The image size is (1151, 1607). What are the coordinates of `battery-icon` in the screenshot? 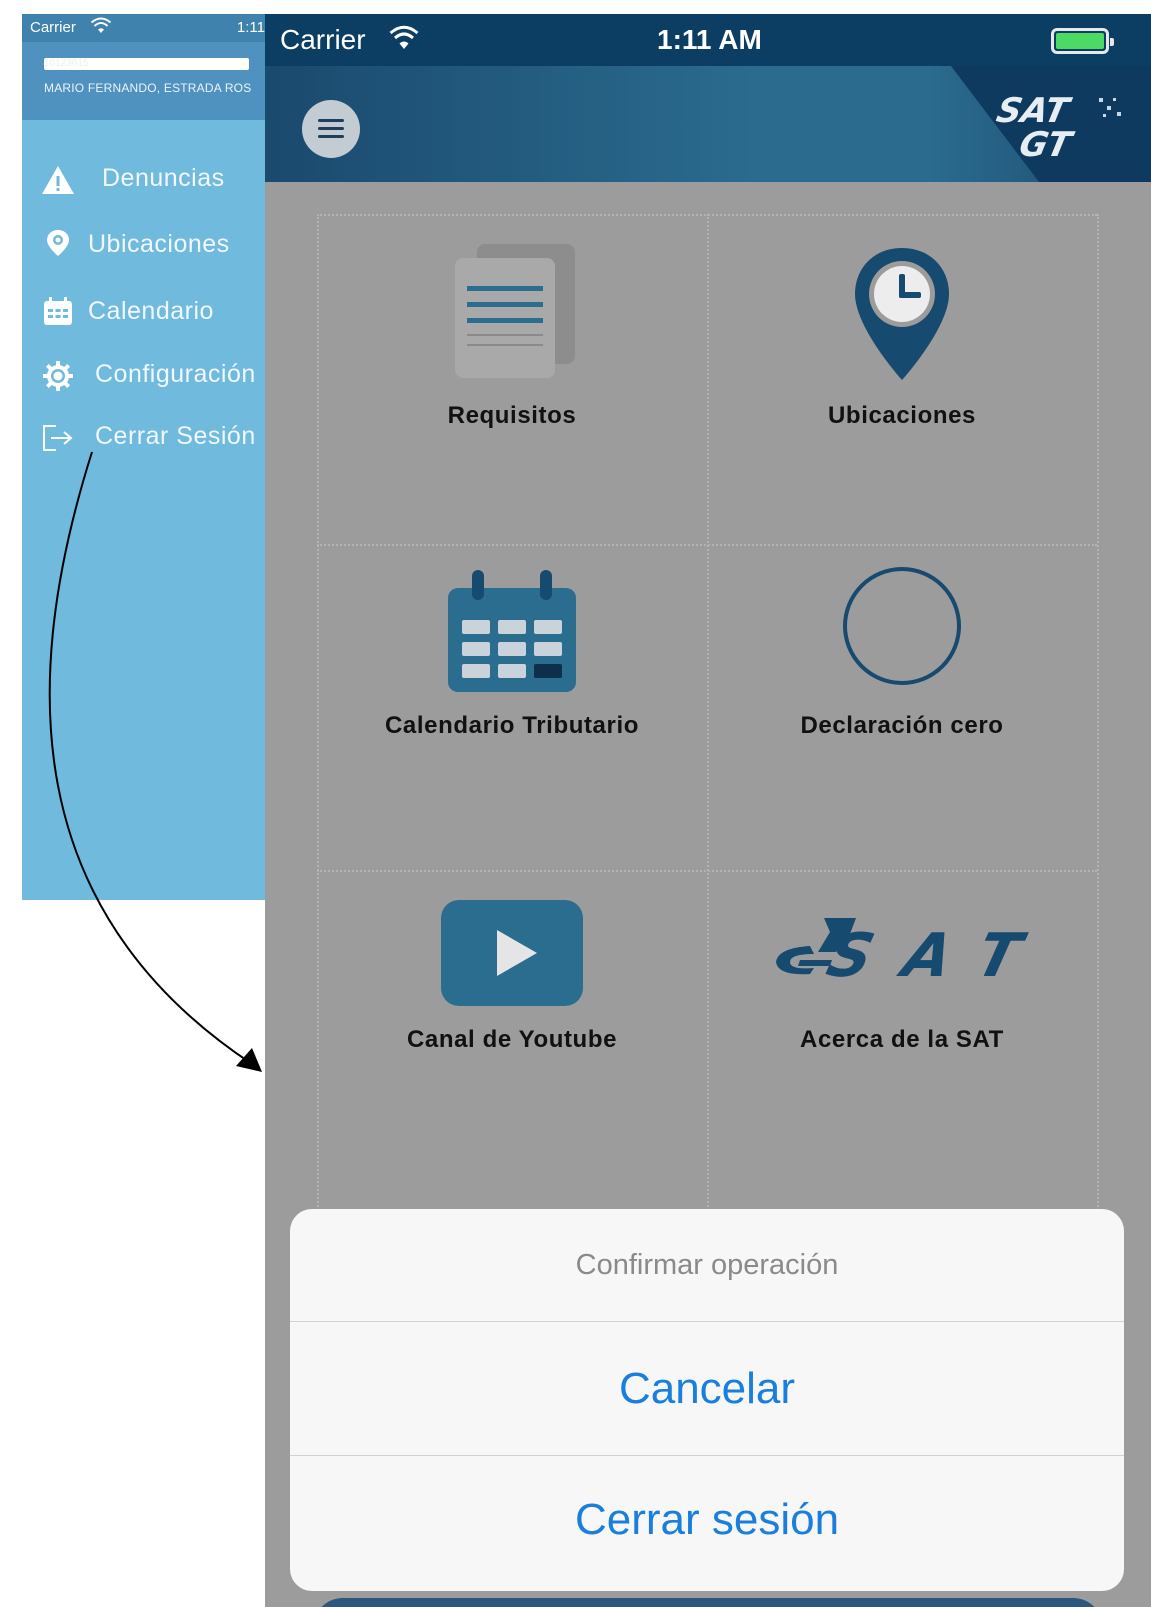 It's located at (1082, 41).